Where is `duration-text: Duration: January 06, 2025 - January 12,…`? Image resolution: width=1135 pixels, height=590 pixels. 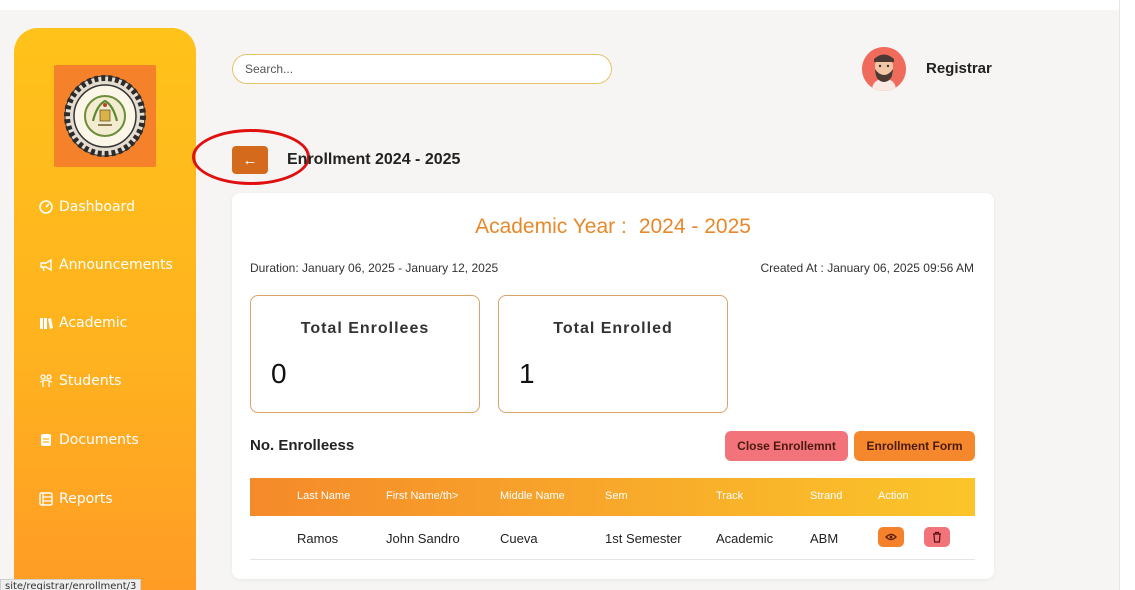
duration-text: Duration: January 06, 2025 - January 12,… is located at coordinates (374, 268).